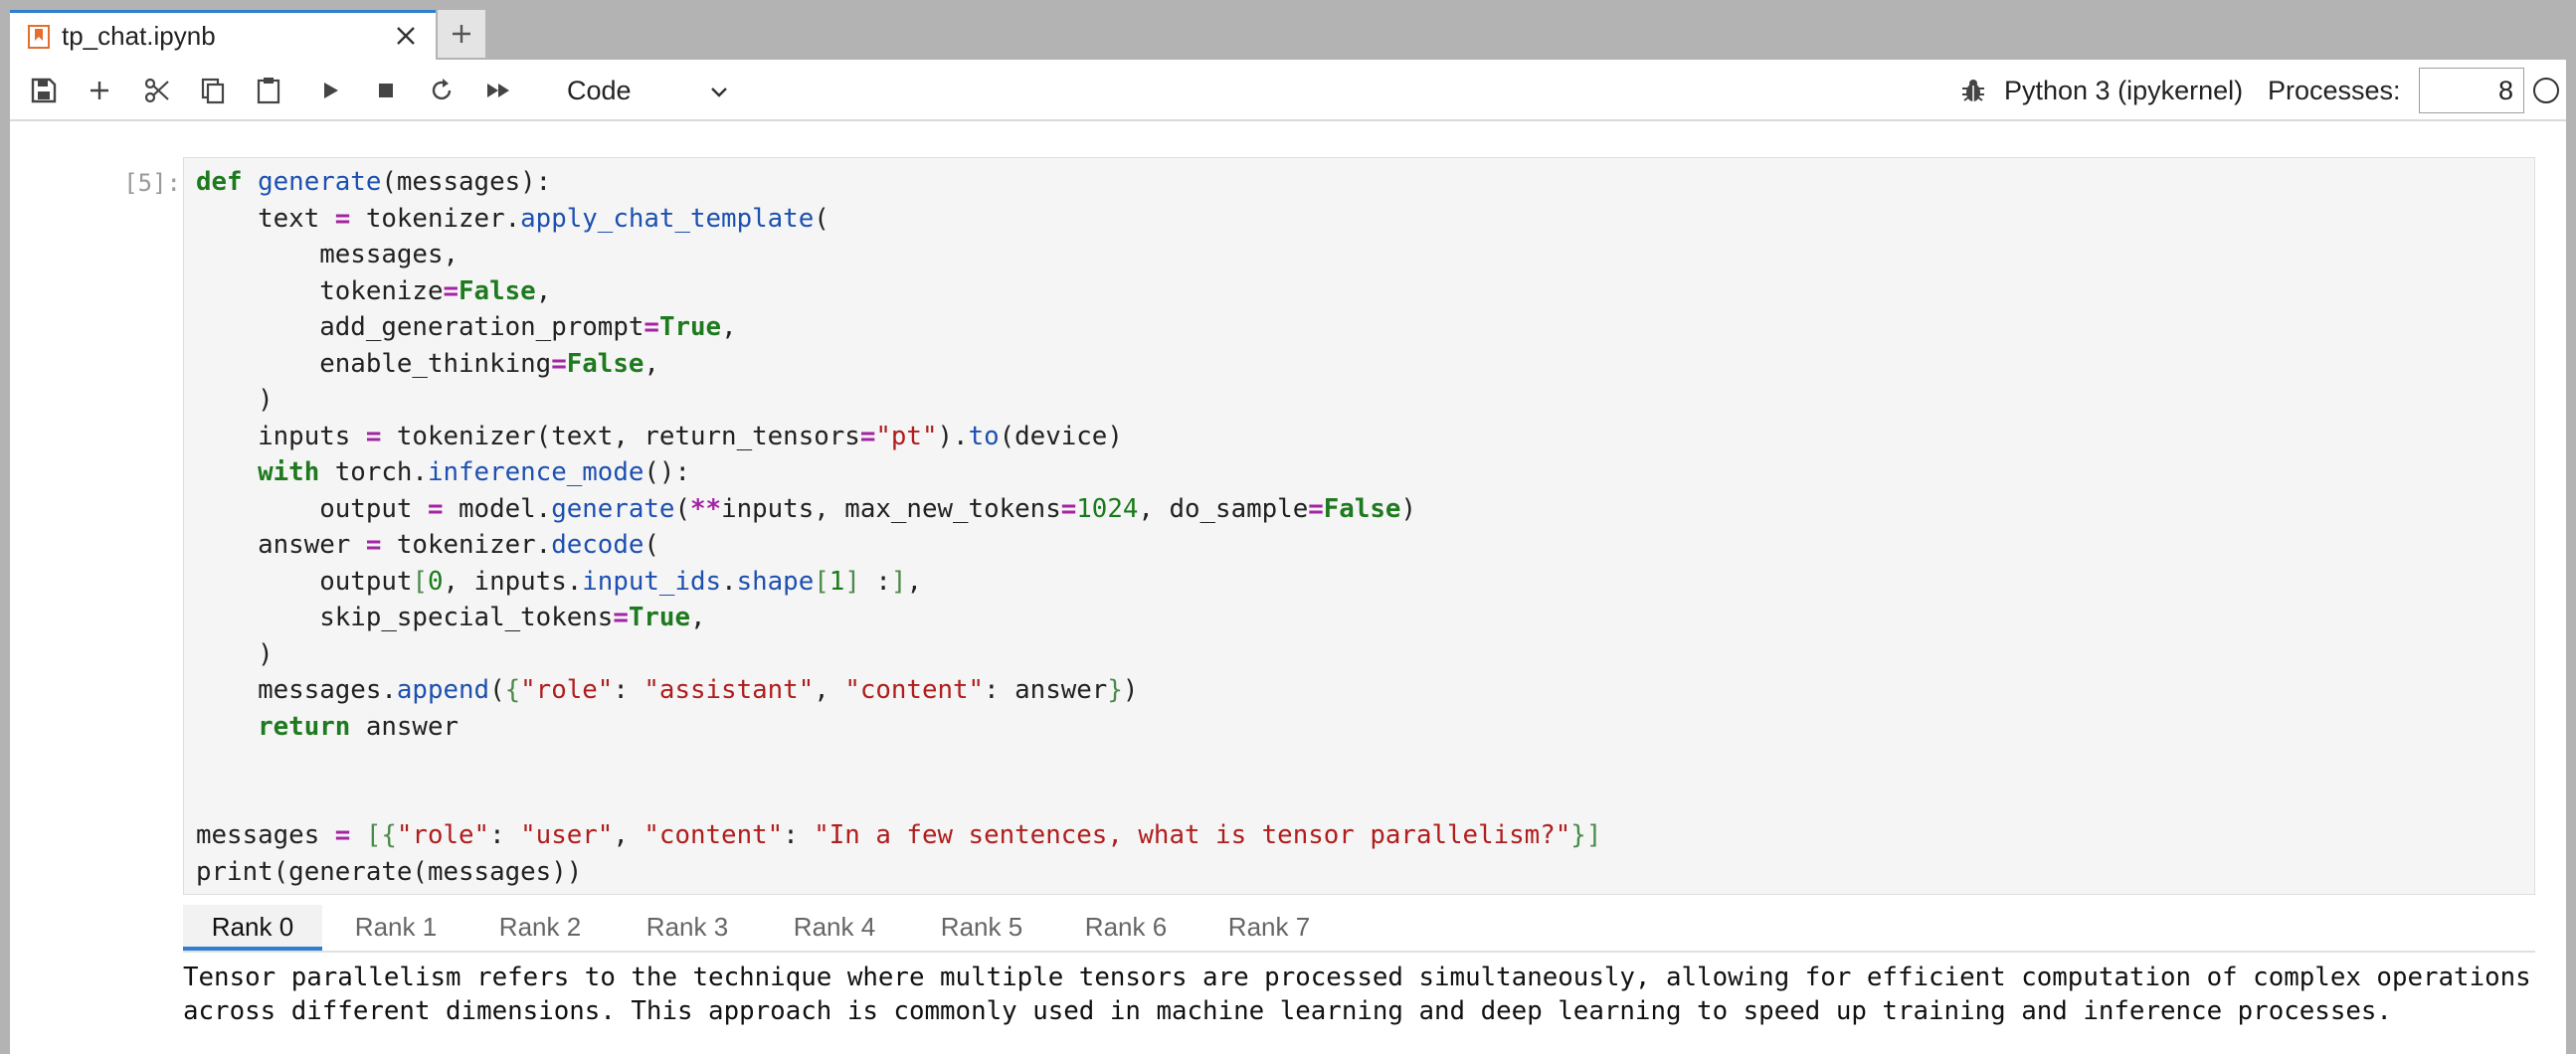 The image size is (2576, 1054). I want to click on kernel-name: Python 3 (ipykernel), so click(2123, 90).